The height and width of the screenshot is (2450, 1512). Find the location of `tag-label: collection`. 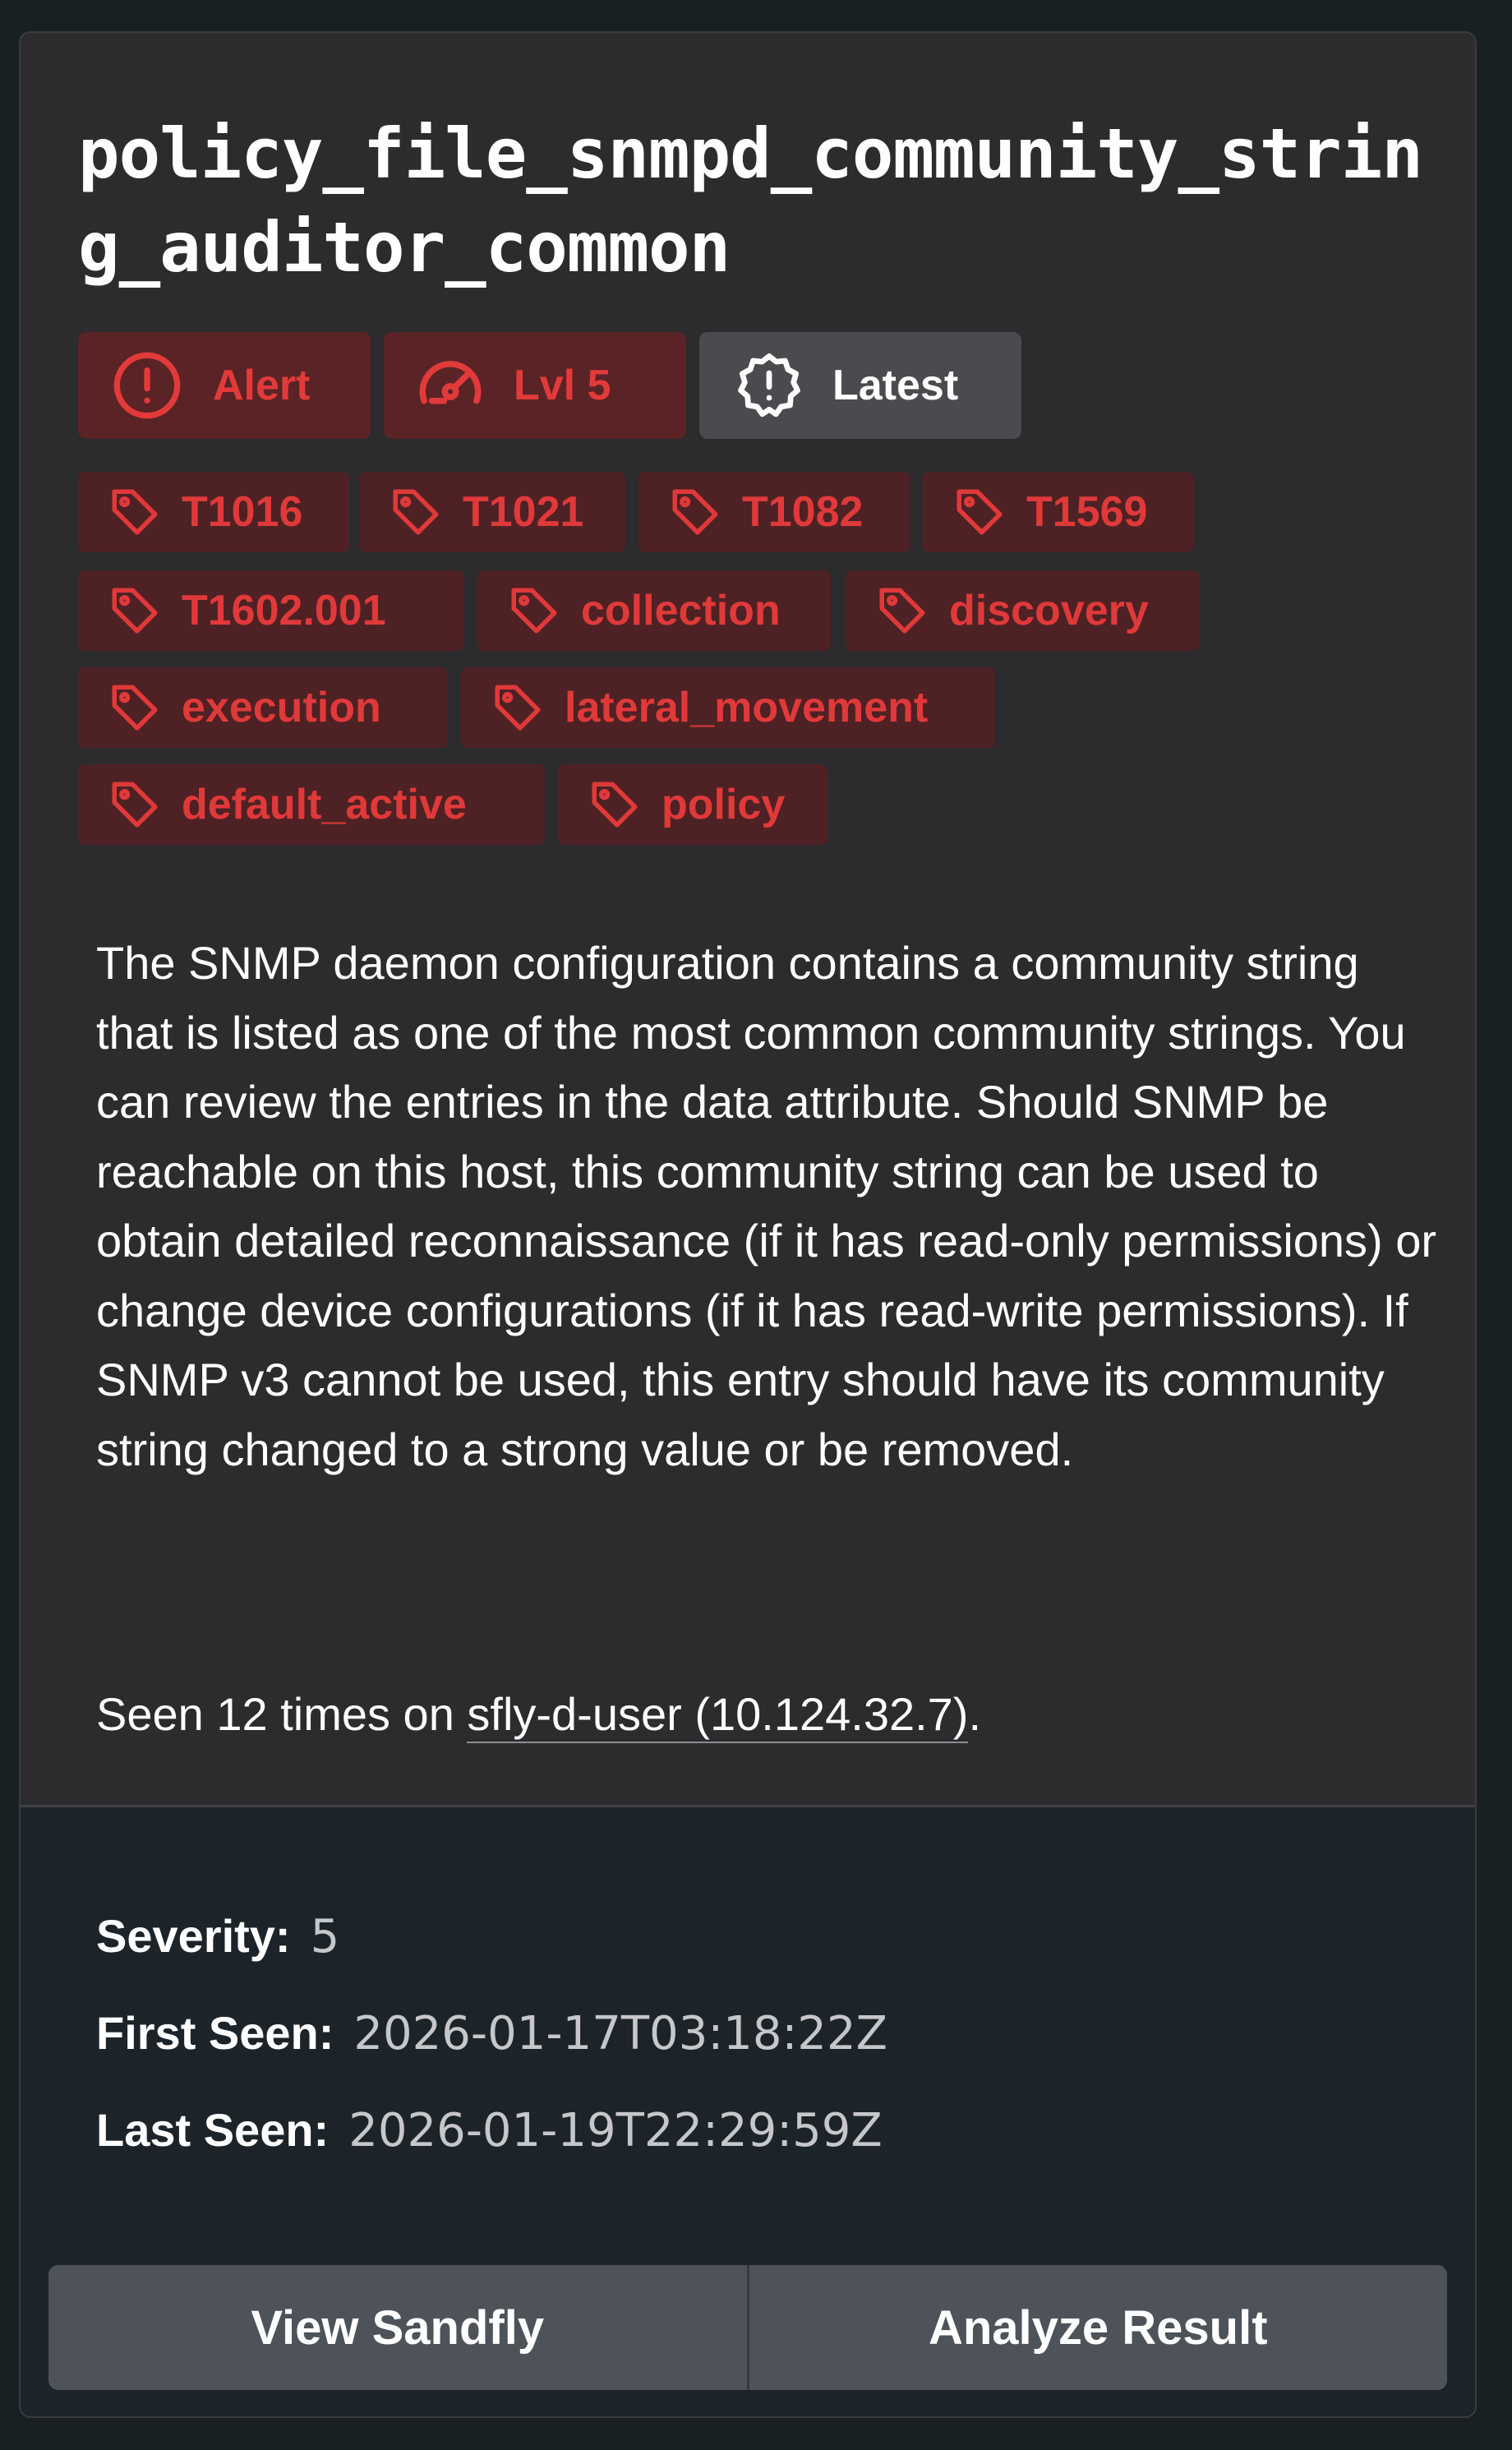

tag-label: collection is located at coordinates (681, 610).